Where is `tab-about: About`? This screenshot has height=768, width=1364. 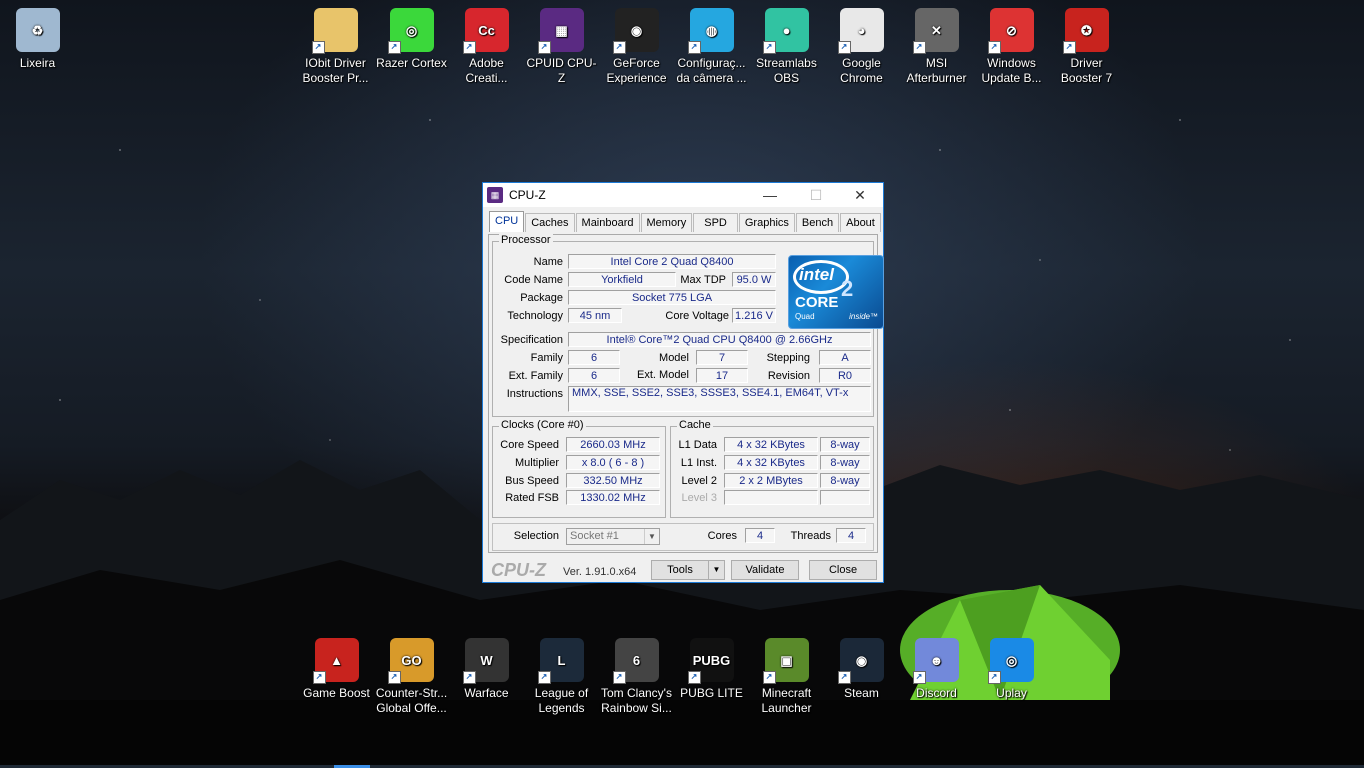
tab-about: About is located at coordinates (860, 222).